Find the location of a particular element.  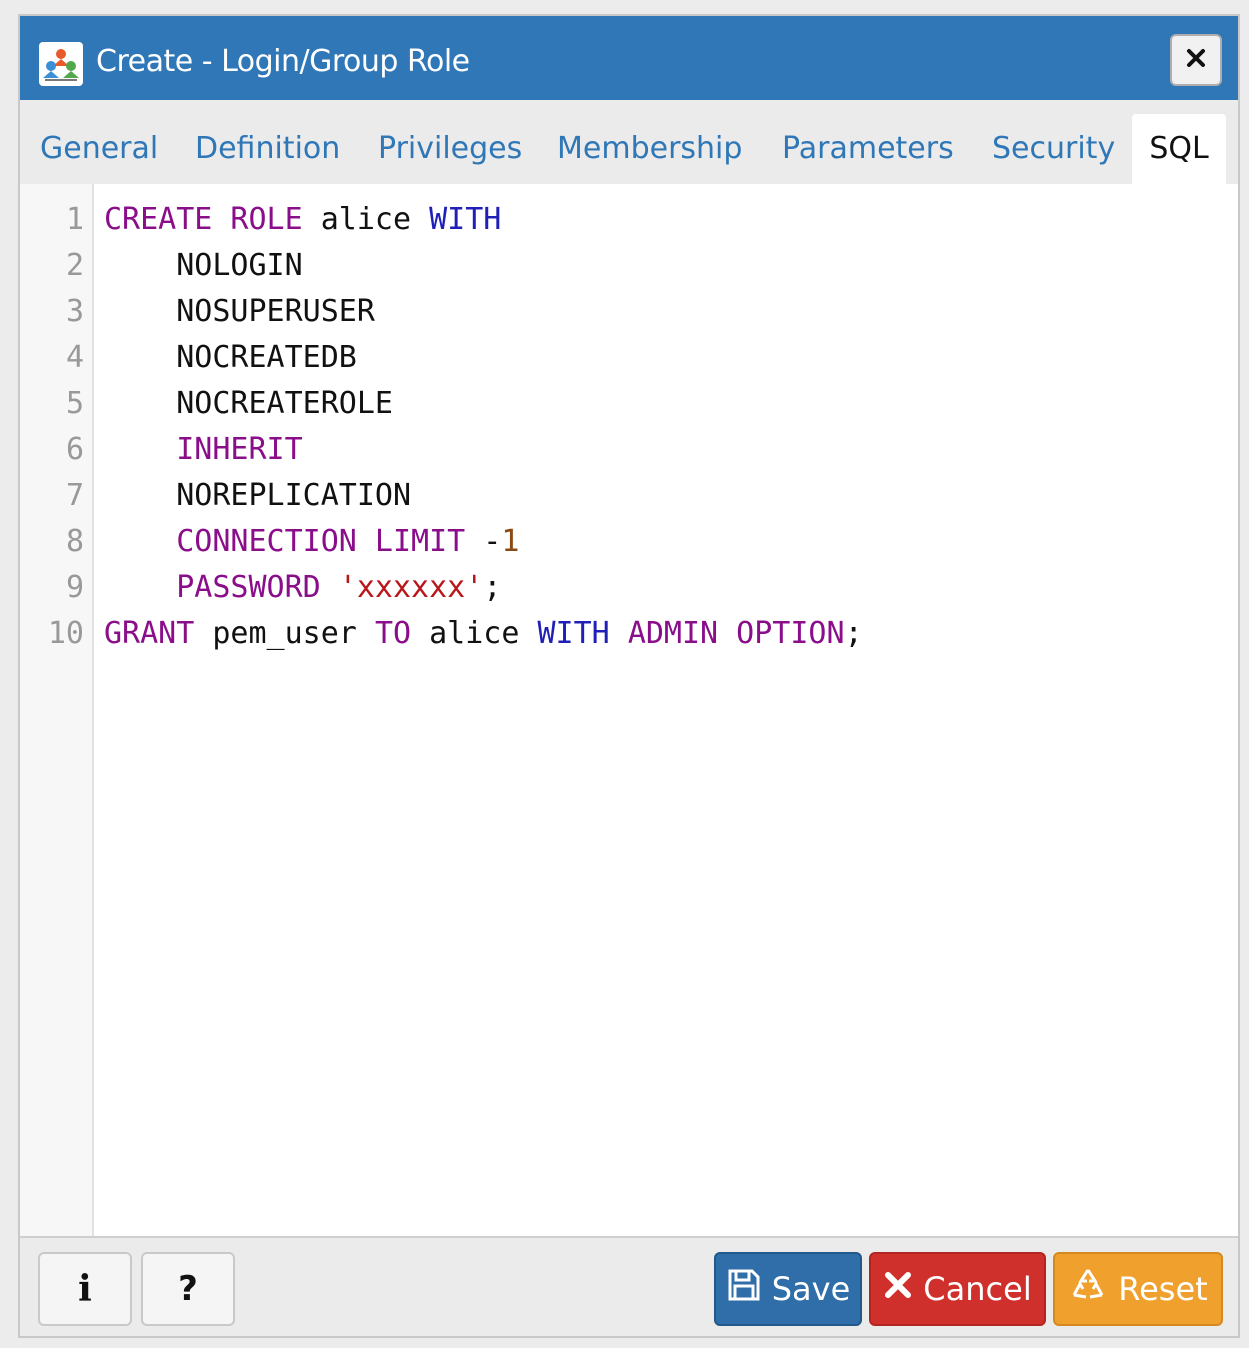

line-number: 1 is located at coordinates (74, 219).